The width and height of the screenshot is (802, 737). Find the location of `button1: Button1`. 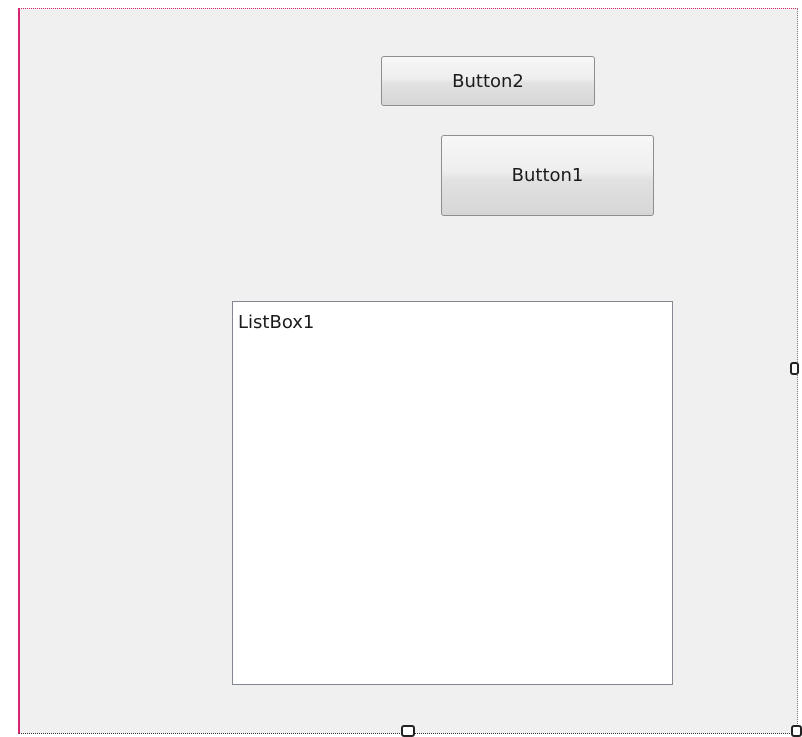

button1: Button1 is located at coordinates (547, 175).